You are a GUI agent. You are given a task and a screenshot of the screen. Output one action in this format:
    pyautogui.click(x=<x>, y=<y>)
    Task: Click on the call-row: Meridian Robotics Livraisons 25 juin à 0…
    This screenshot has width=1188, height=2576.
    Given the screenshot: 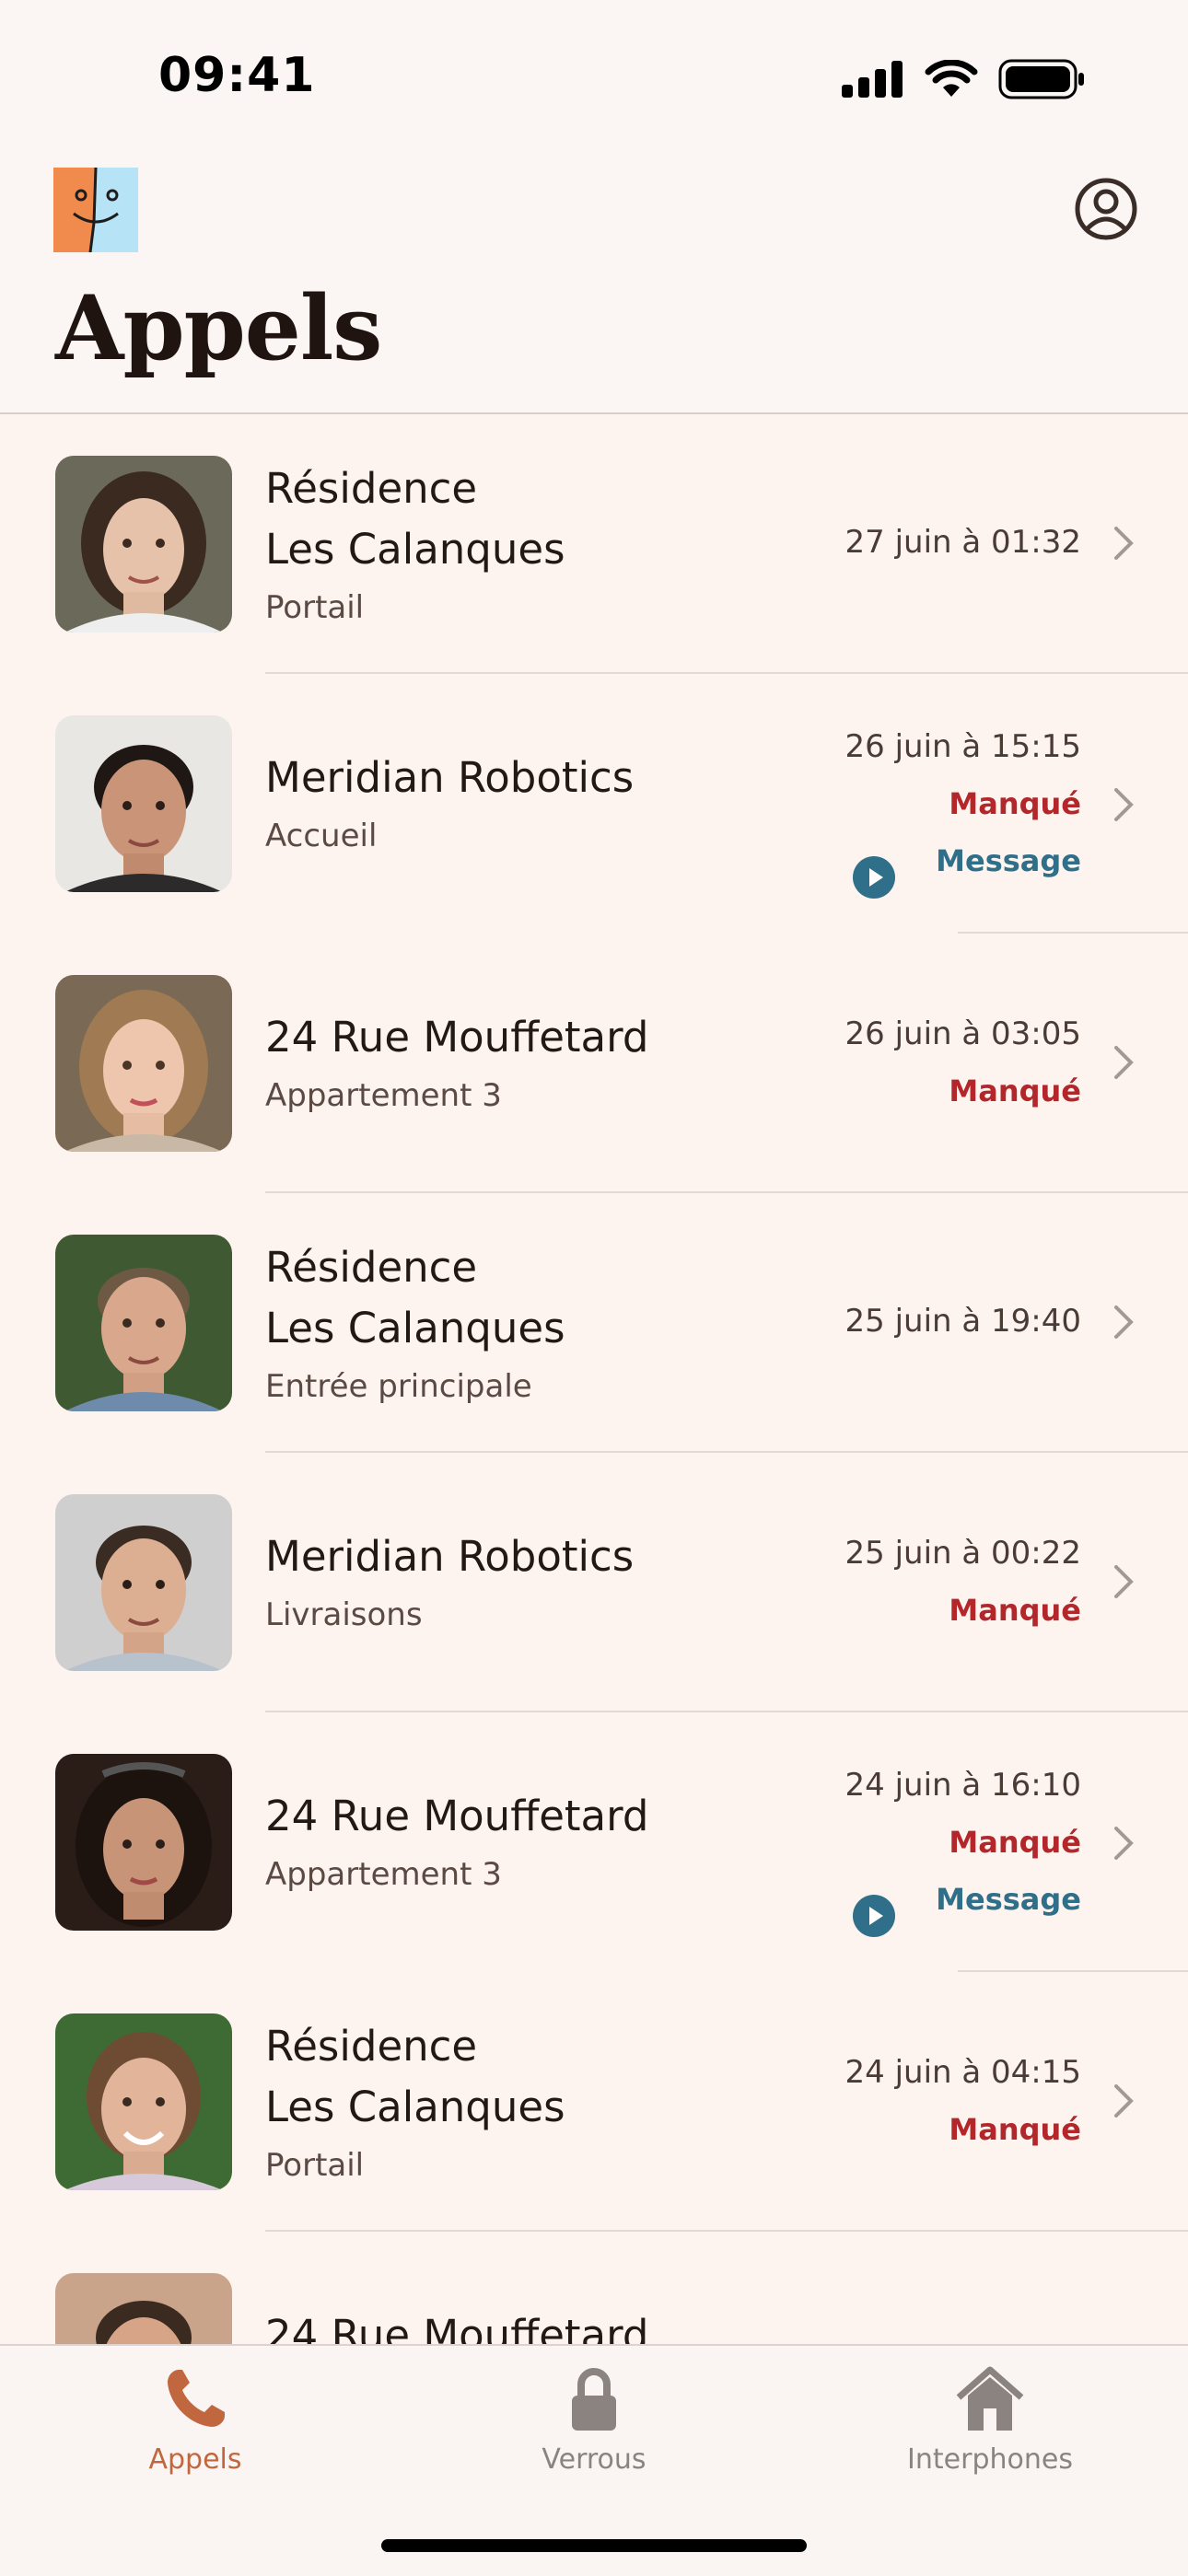 What is the action you would take?
    pyautogui.click(x=594, y=1582)
    